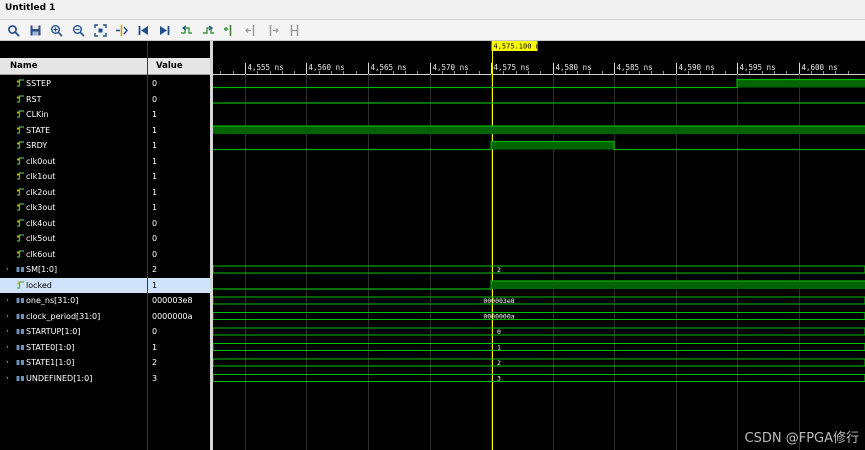 This screenshot has width=865, height=450. Describe the element at coordinates (498, 301) in the screenshot. I see `bus-value-label: 000003e8` at that location.